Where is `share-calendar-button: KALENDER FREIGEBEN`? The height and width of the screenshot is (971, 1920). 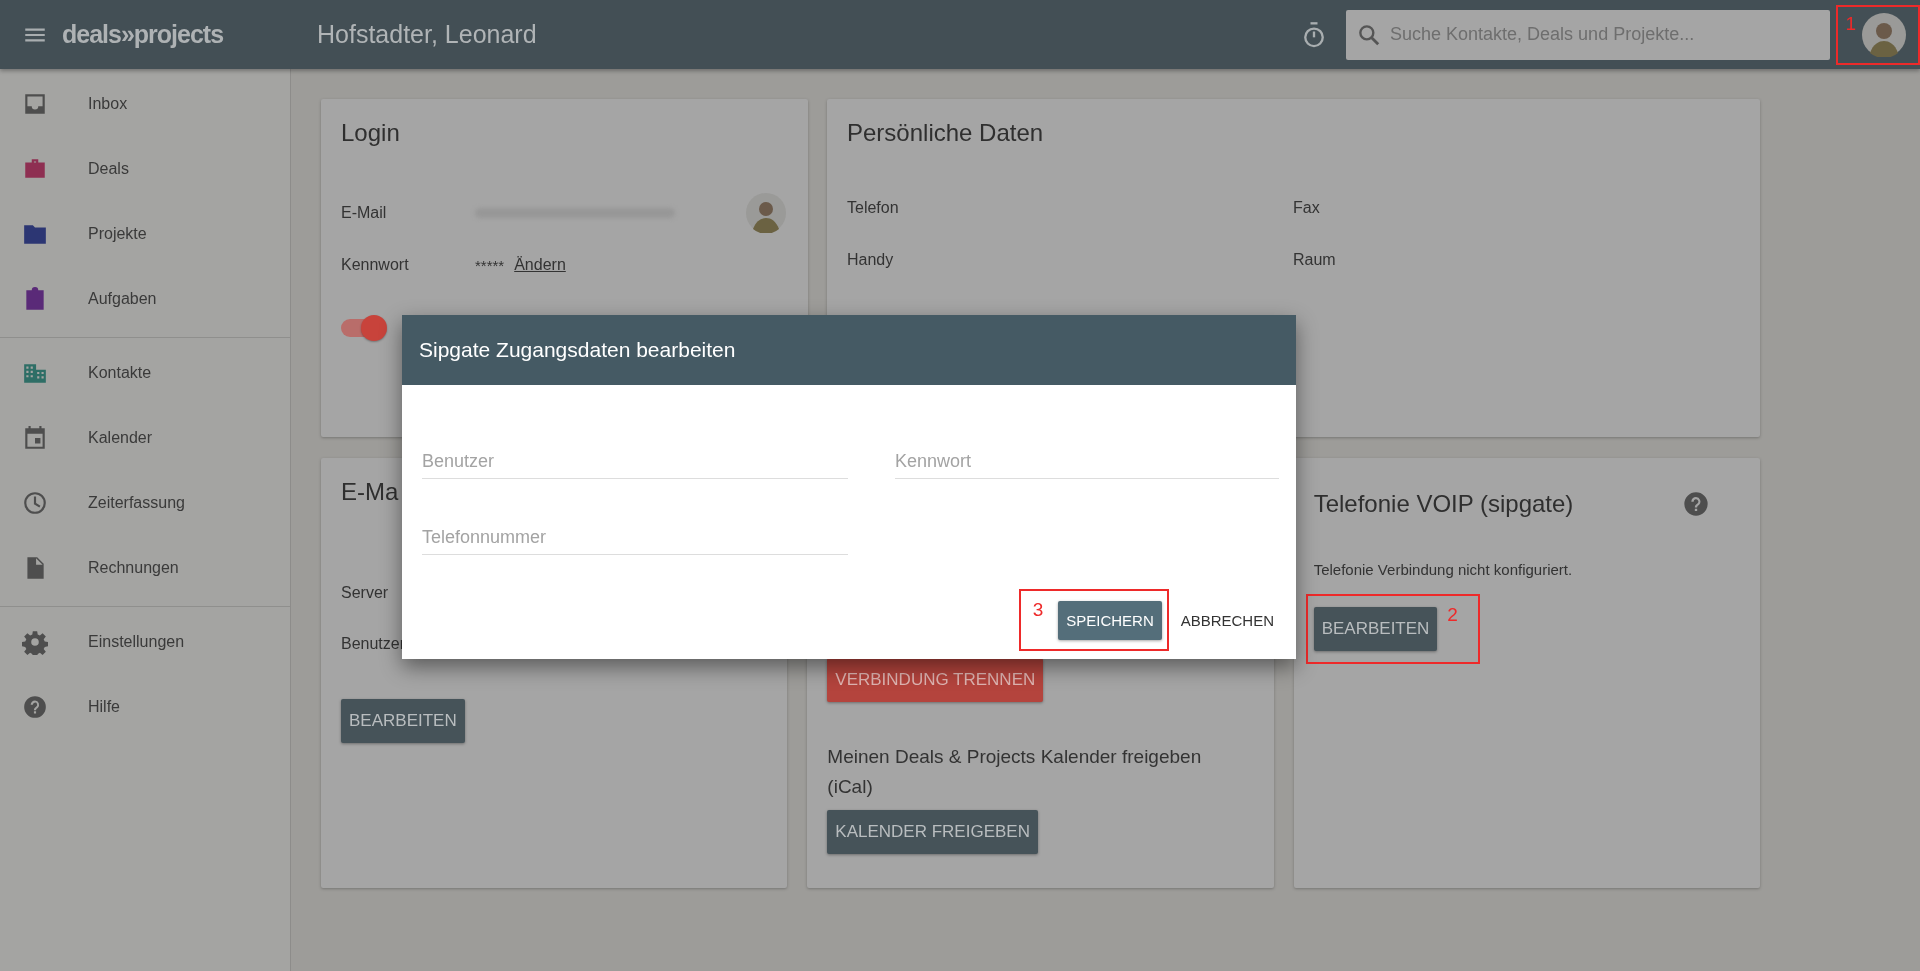 share-calendar-button: KALENDER FREIGEBEN is located at coordinates (932, 832).